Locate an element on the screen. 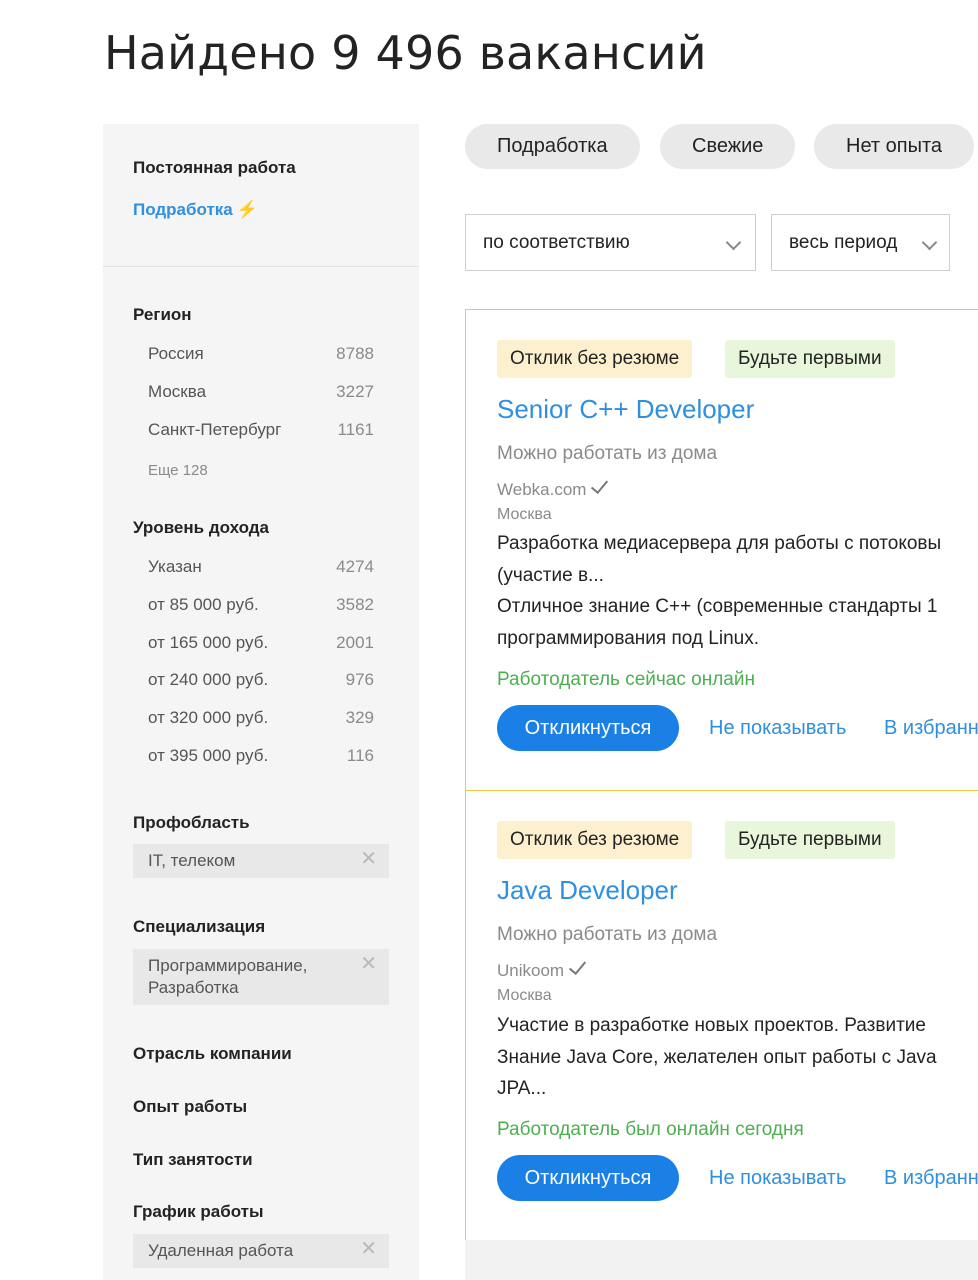  income-item-320000: от 320 000 руб. 329 is located at coordinates (261, 718).